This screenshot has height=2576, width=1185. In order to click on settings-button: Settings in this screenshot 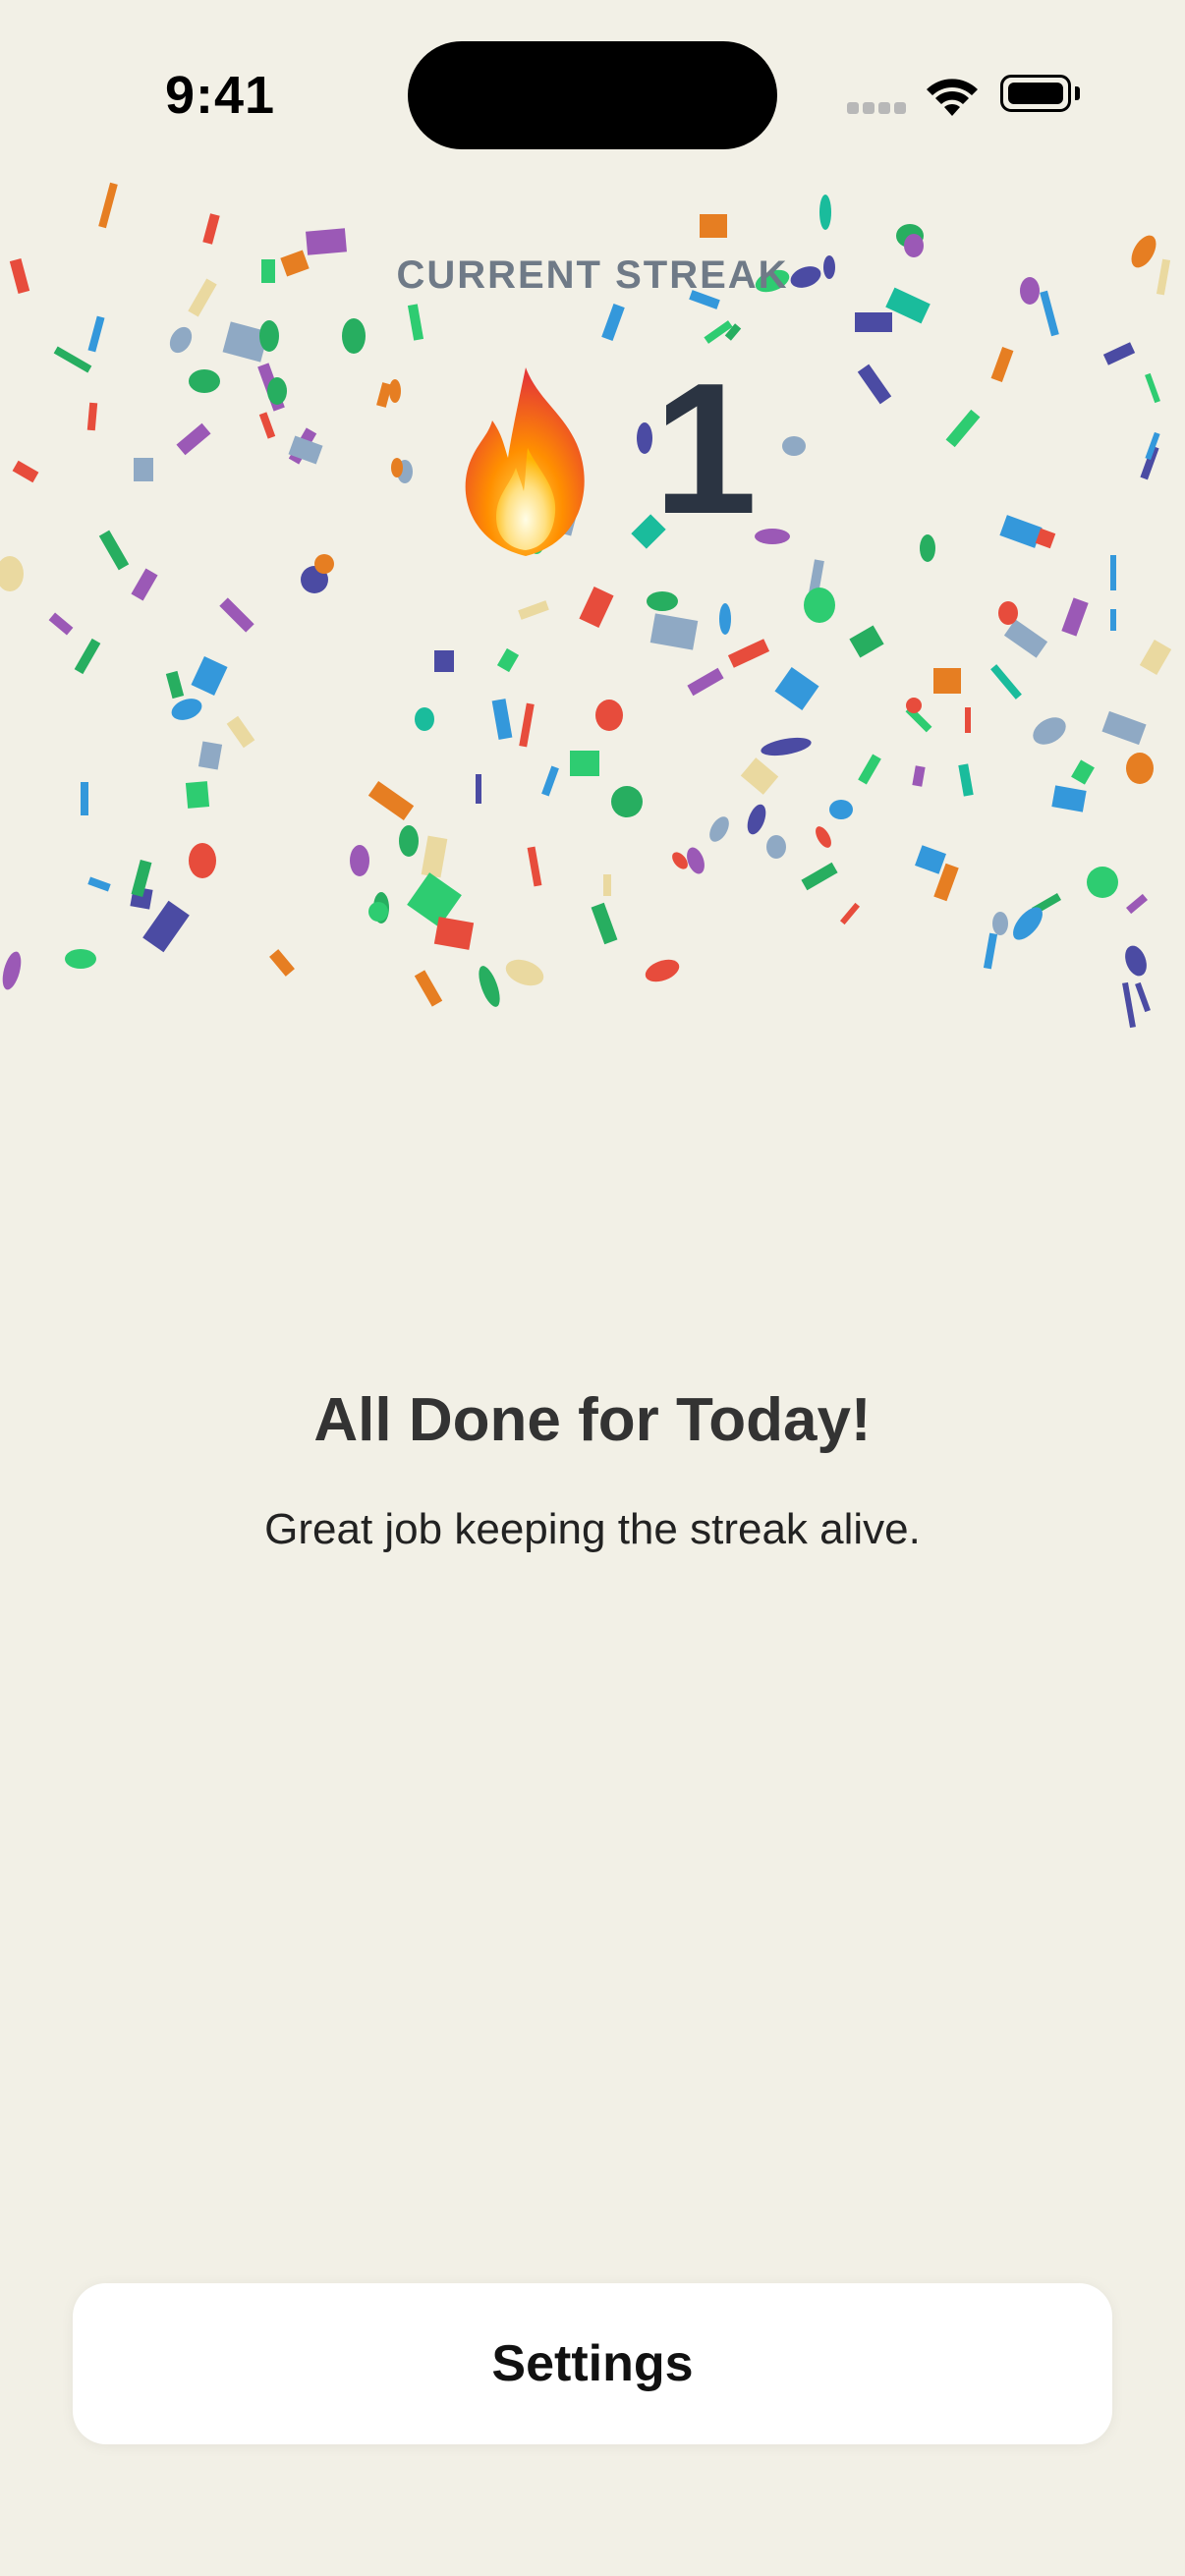, I will do `click(592, 2363)`.